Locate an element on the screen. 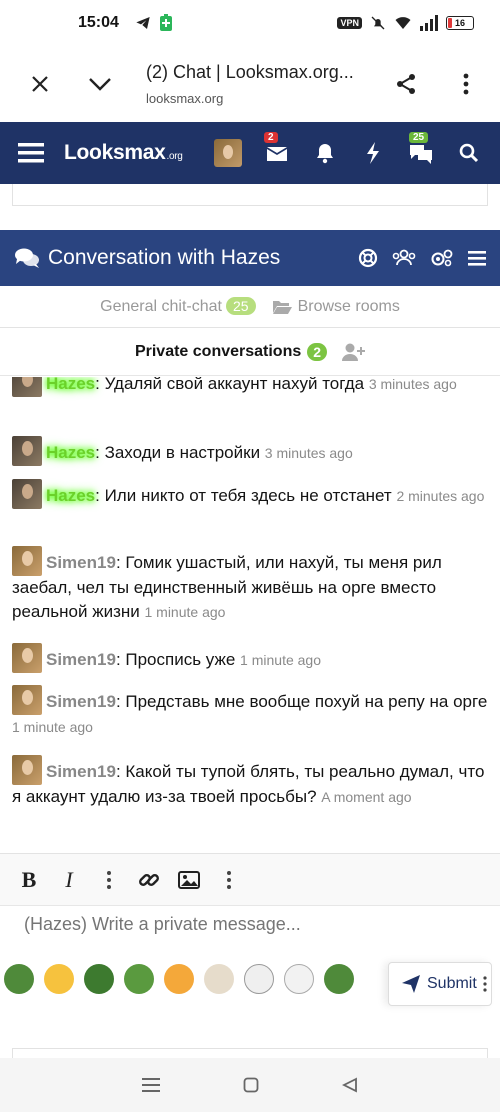 The height and width of the screenshot is (1112, 500). message-item: Simen19: Проспись уже 1 minute ago is located at coordinates (251, 658).